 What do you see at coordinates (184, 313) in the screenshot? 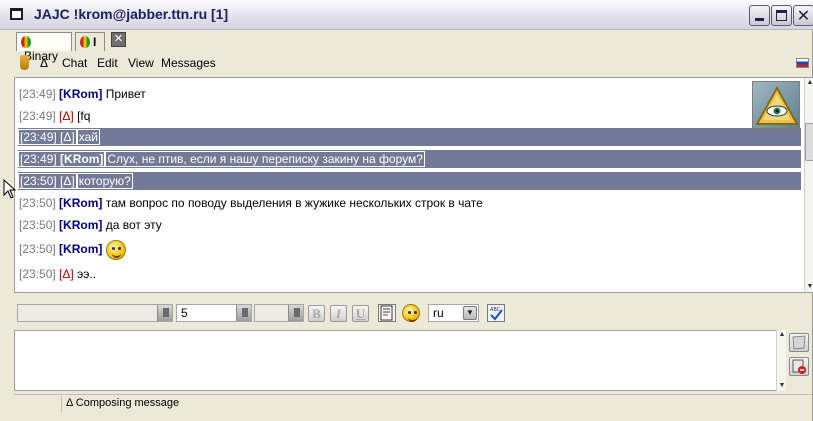
I see `font-size-value: 5` at bounding box center [184, 313].